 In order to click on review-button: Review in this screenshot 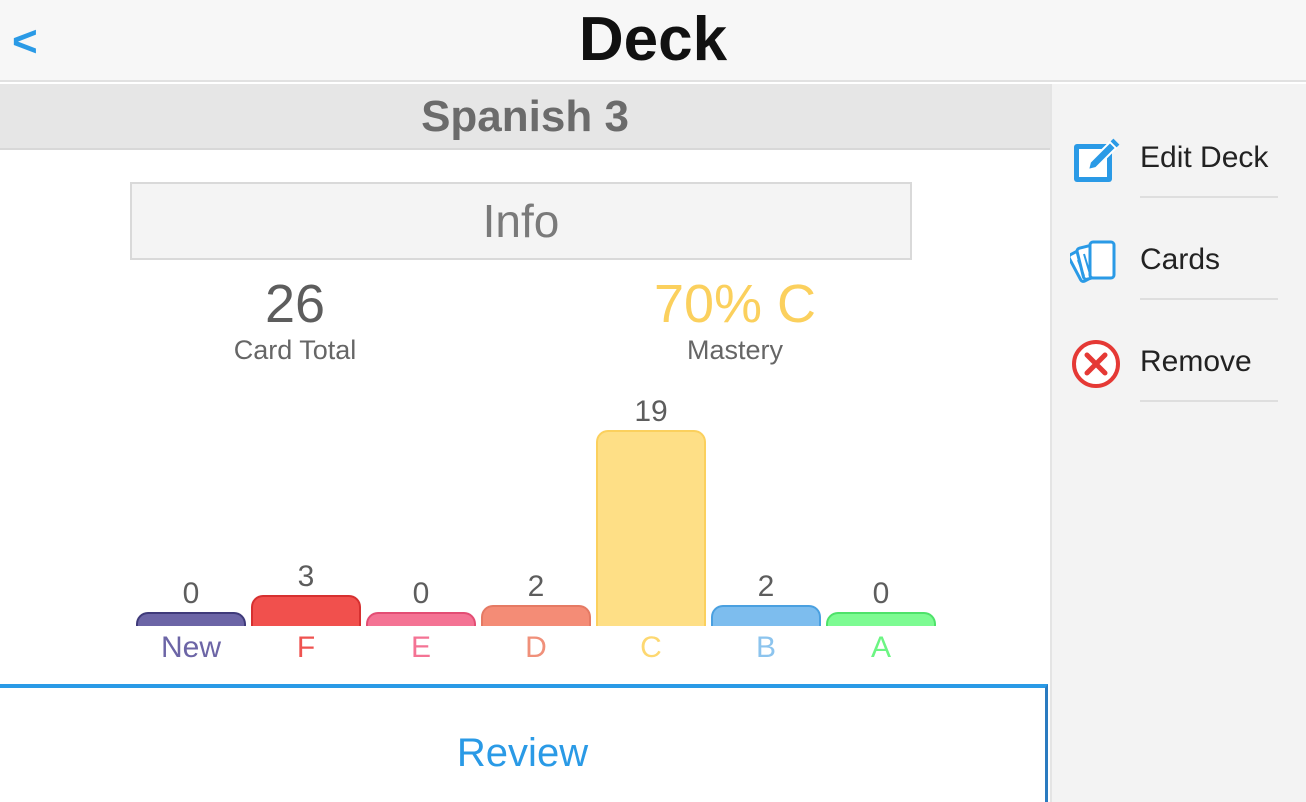, I will do `click(522, 753)`.